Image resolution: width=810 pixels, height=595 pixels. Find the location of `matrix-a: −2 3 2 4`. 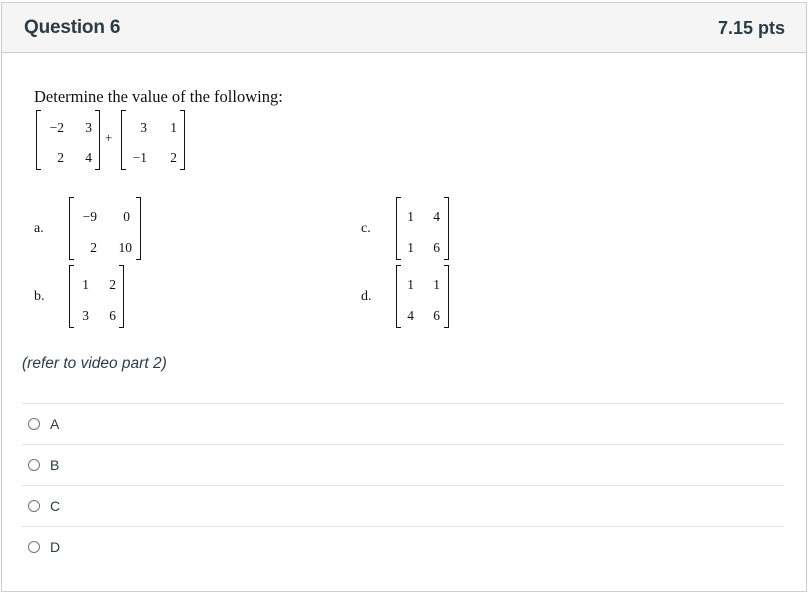

matrix-a: −2 3 2 4 is located at coordinates (68, 140).